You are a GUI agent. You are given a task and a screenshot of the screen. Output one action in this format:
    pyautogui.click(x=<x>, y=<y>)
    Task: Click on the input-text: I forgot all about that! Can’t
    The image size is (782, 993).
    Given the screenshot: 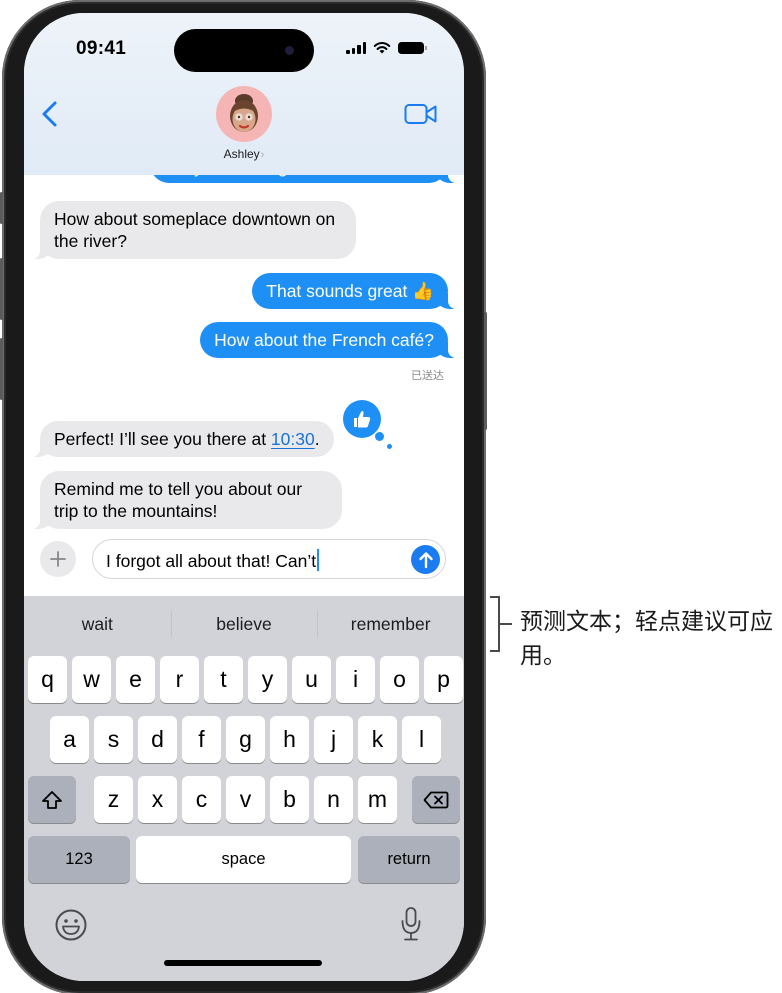 What is the action you would take?
    pyautogui.click(x=211, y=561)
    